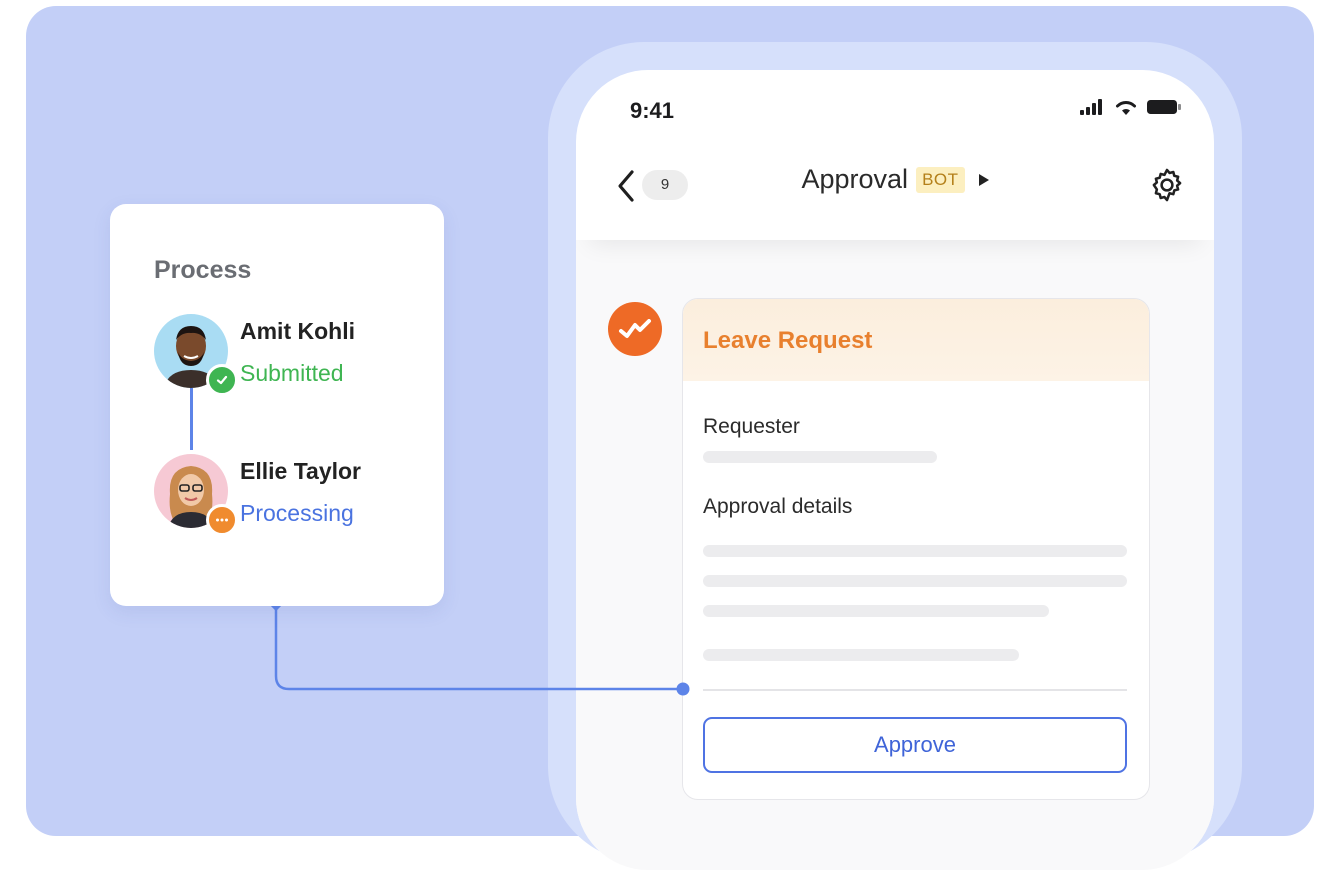  What do you see at coordinates (855, 179) in the screenshot?
I see `chat-title: Approval` at bounding box center [855, 179].